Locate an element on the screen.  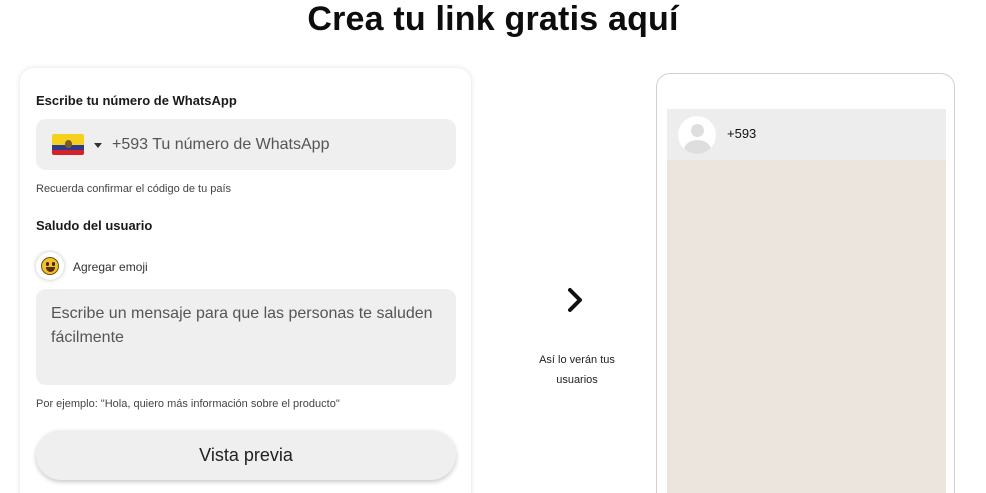
preview-caption: Así lo verán tus usuarios is located at coordinates (577, 370).